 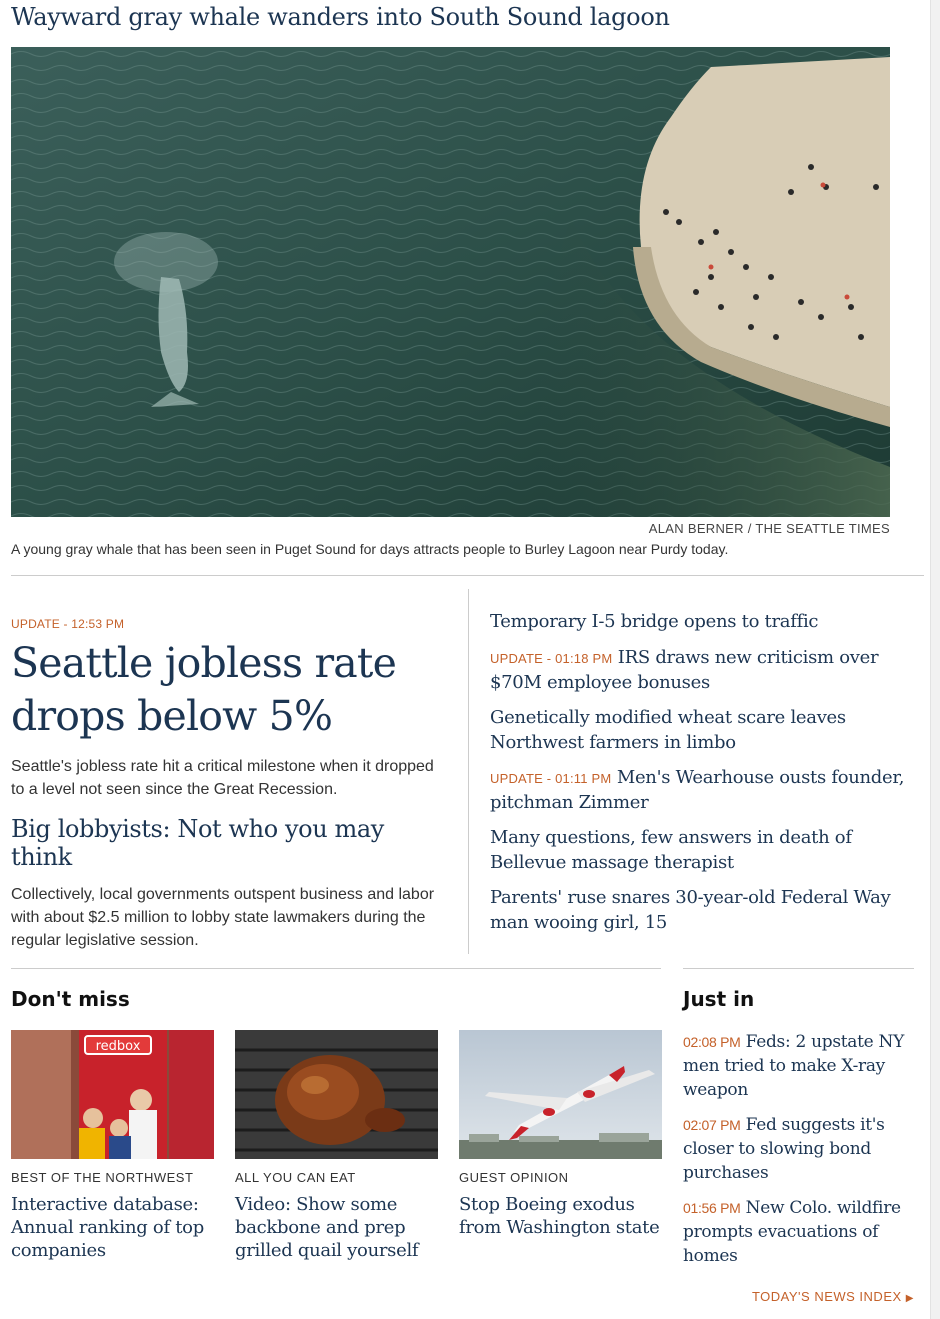 What do you see at coordinates (204, 689) in the screenshot?
I see `lead-headline: Seattle jobless rate drops below 5%` at bounding box center [204, 689].